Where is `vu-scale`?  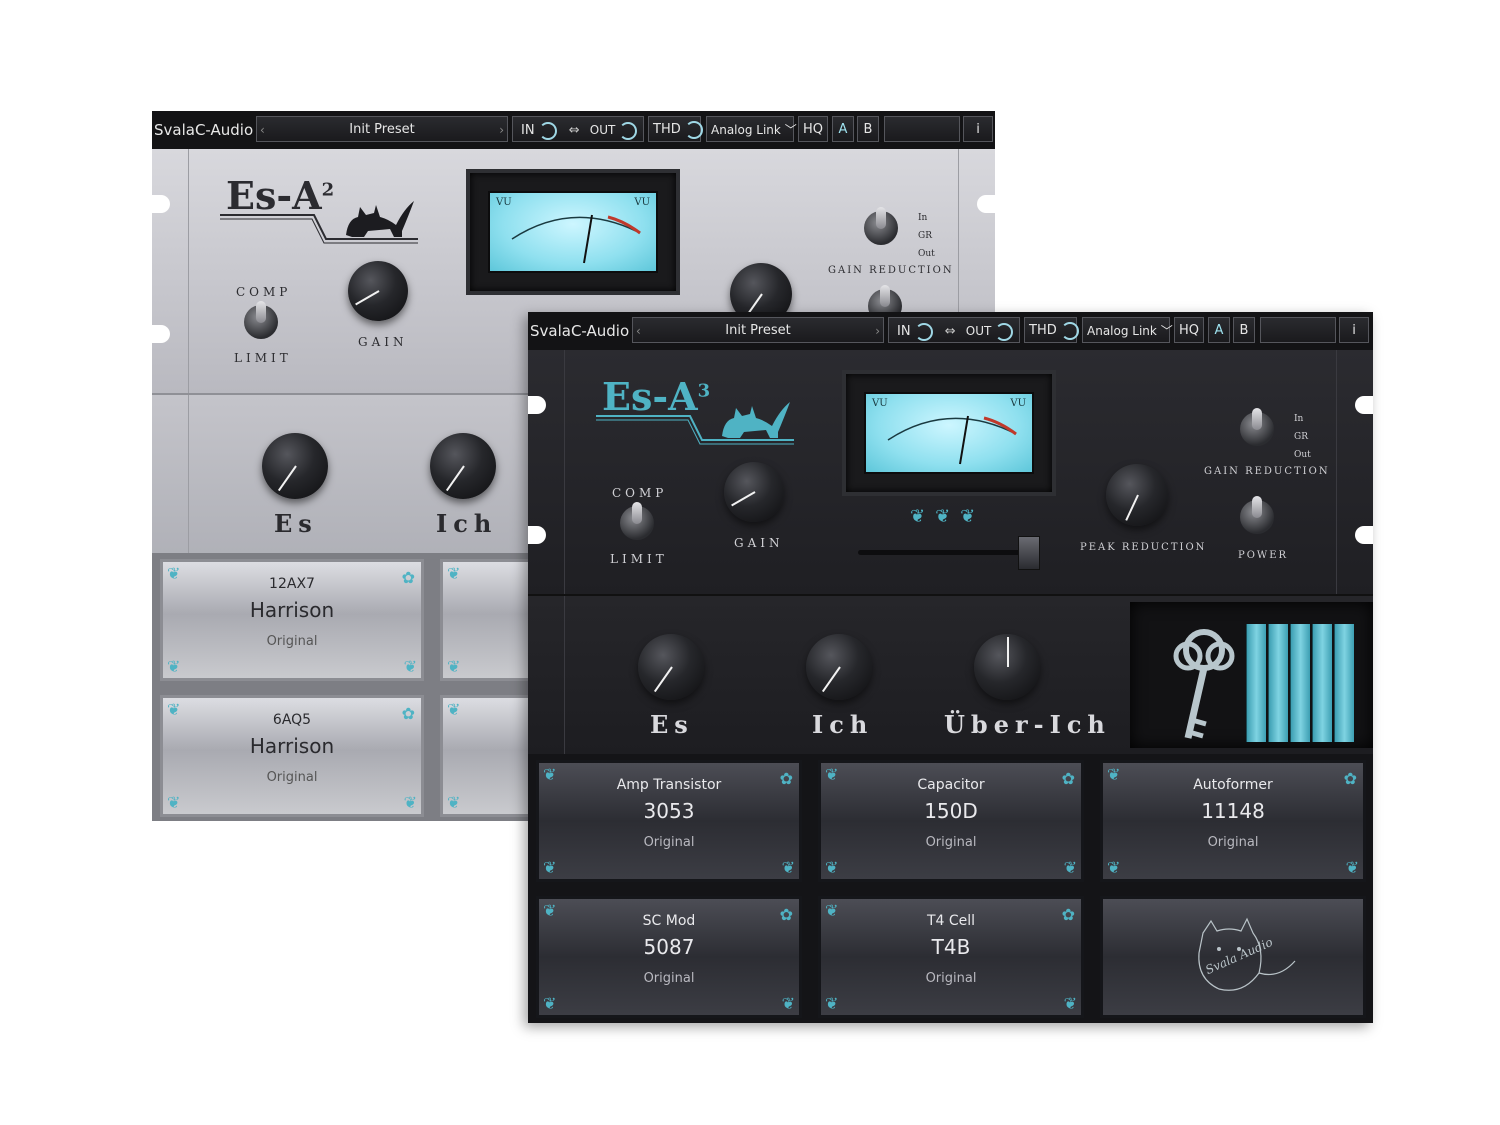 vu-scale is located at coordinates (952, 440).